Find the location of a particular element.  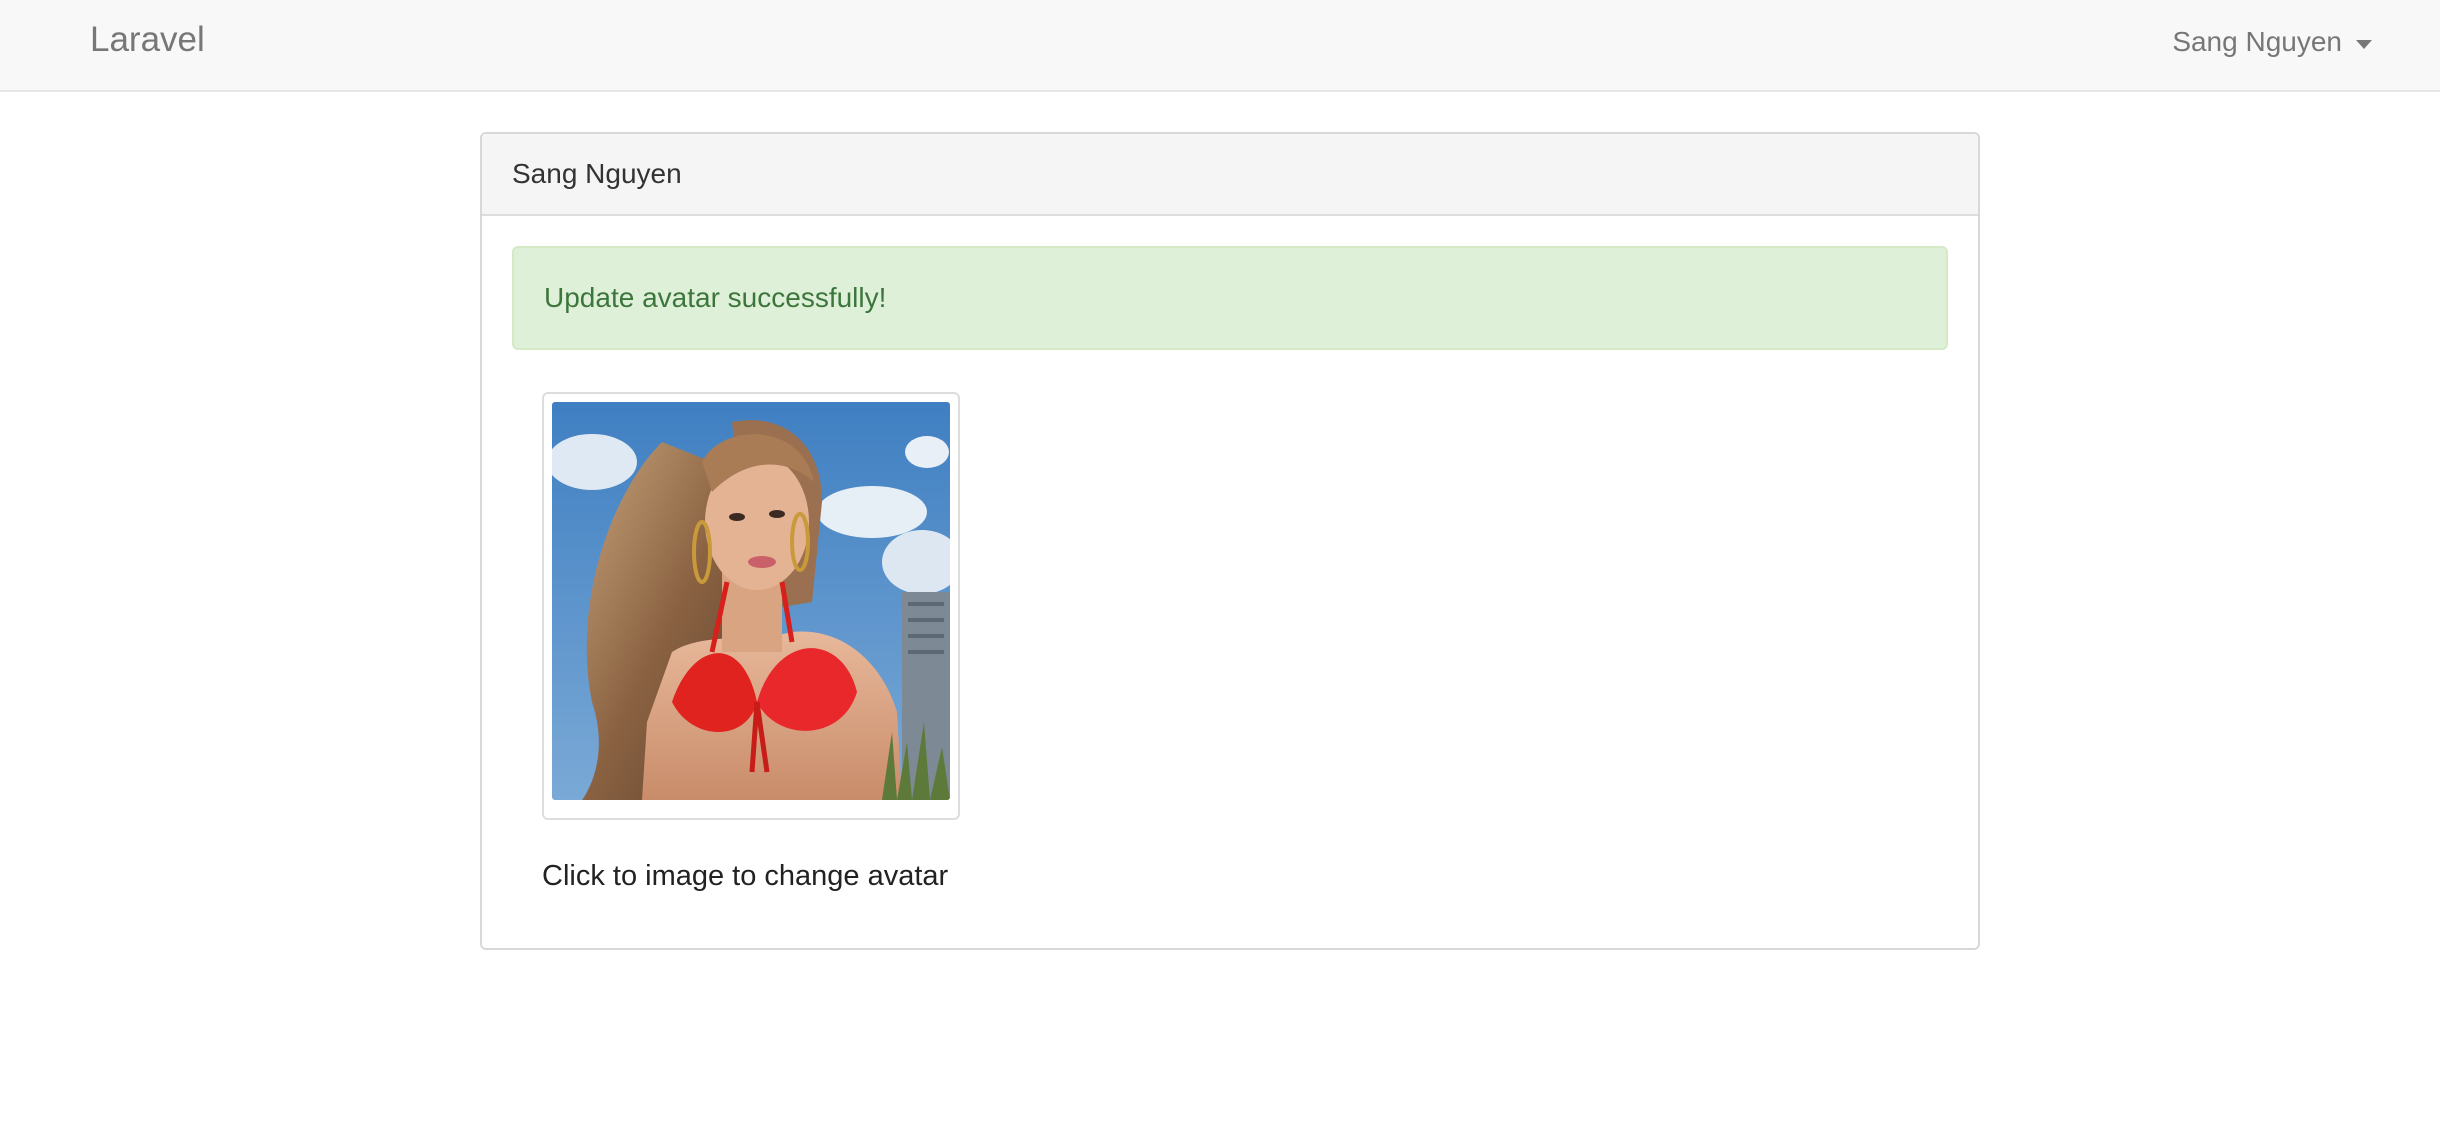

user-name-label: Sang Nguyen is located at coordinates (2257, 41).